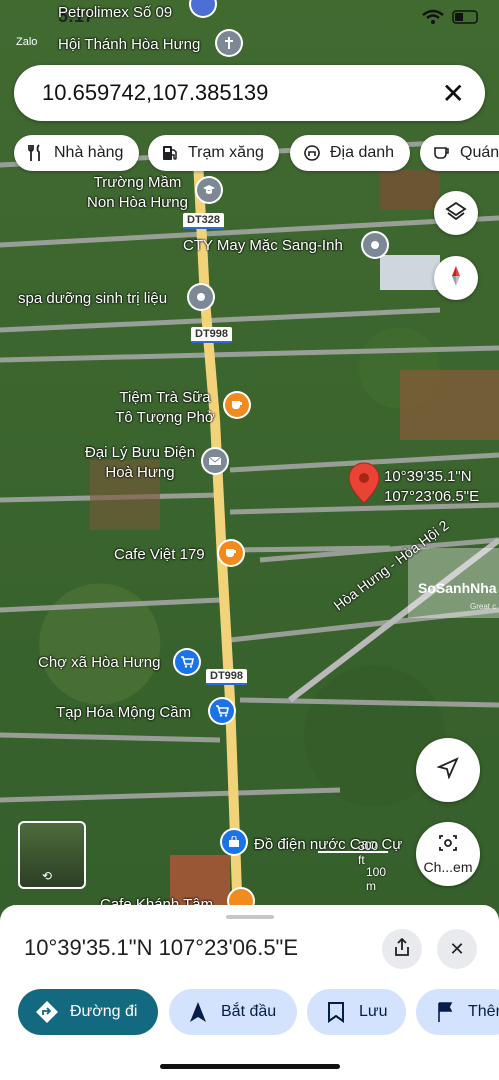 The height and width of the screenshot is (1080, 499). I want to click on camera-button-label: Ch...em, so click(448, 866).